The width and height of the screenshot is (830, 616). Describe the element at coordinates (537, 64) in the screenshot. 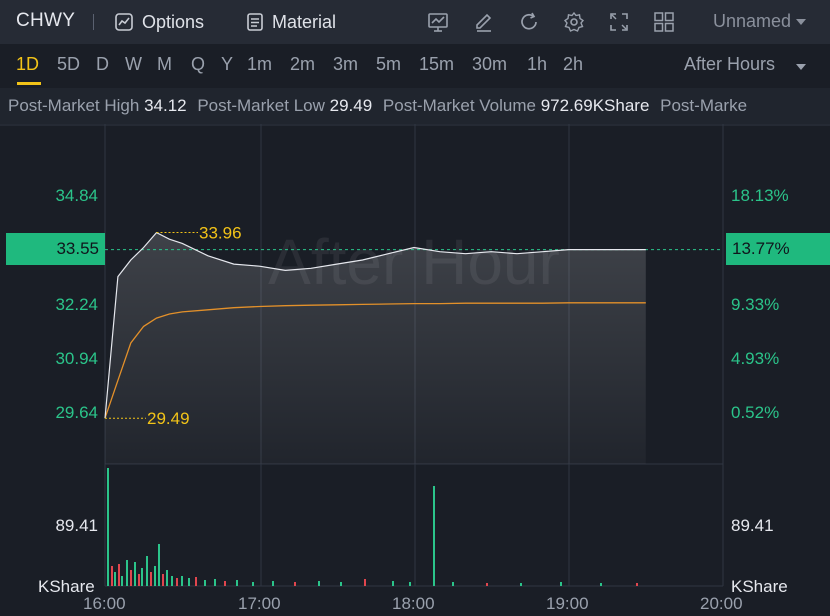

I see `period-1h: 1h` at that location.